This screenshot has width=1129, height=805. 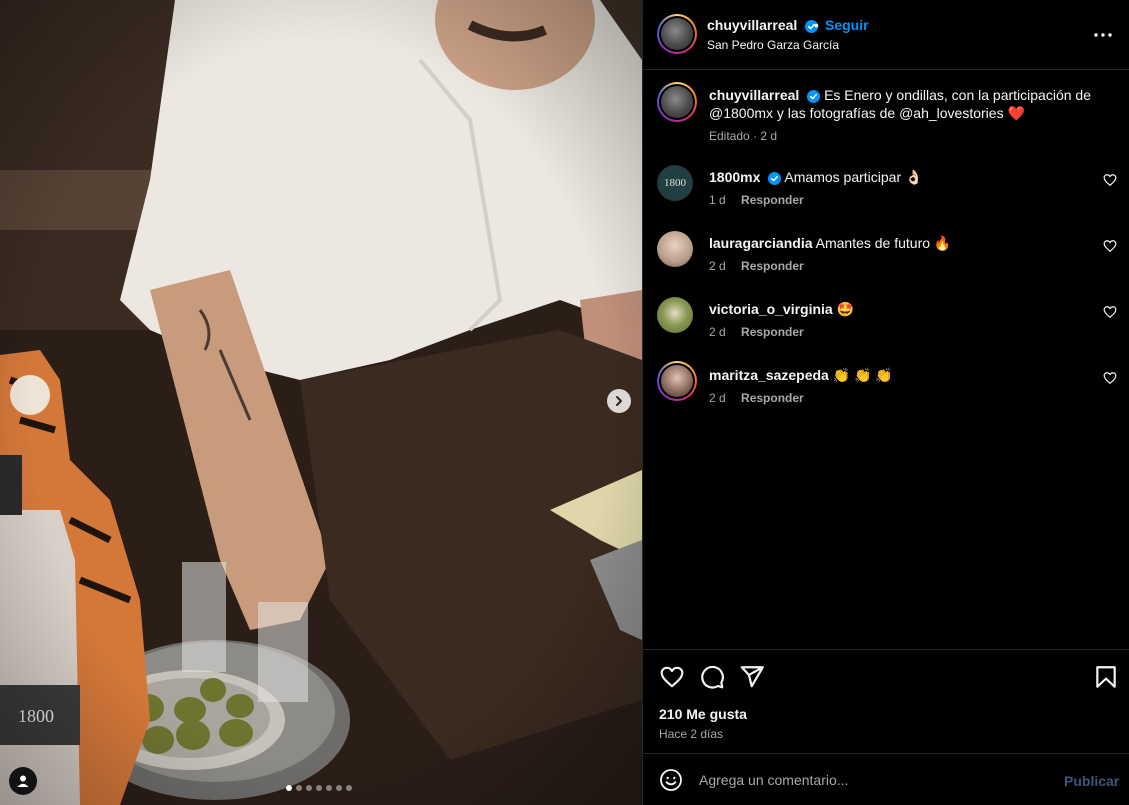 I want to click on comment-username: 1800mx, so click(x=734, y=177).